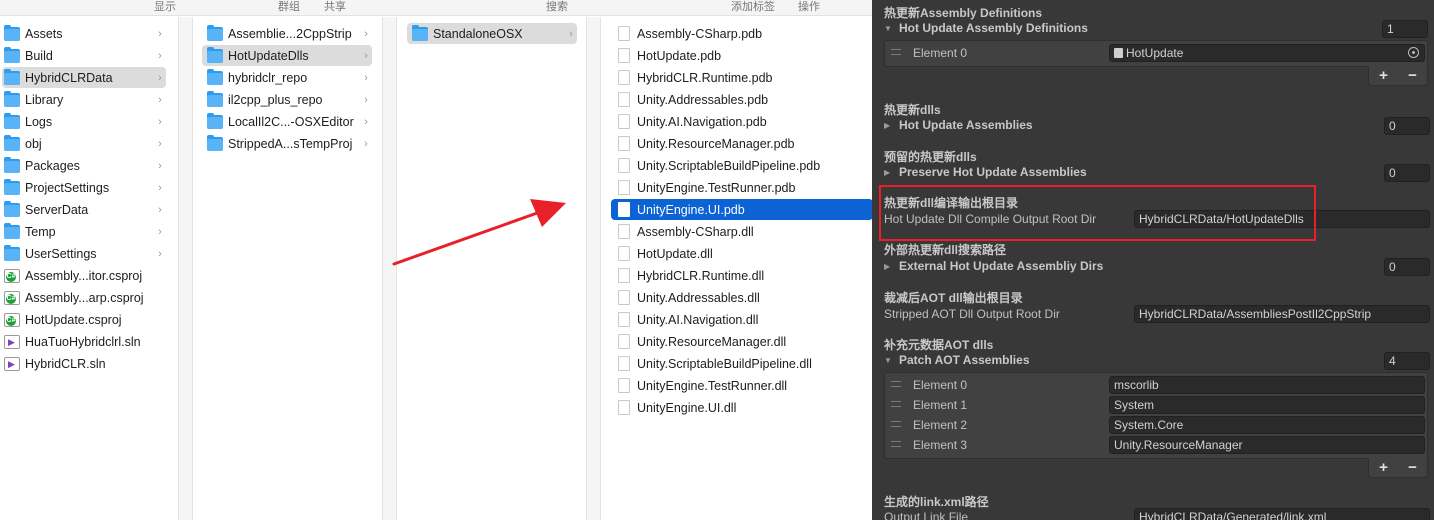  Describe the element at coordinates (1267, 445) in the screenshot. I see `assembly-name-field: Unity.ResourceManager` at that location.